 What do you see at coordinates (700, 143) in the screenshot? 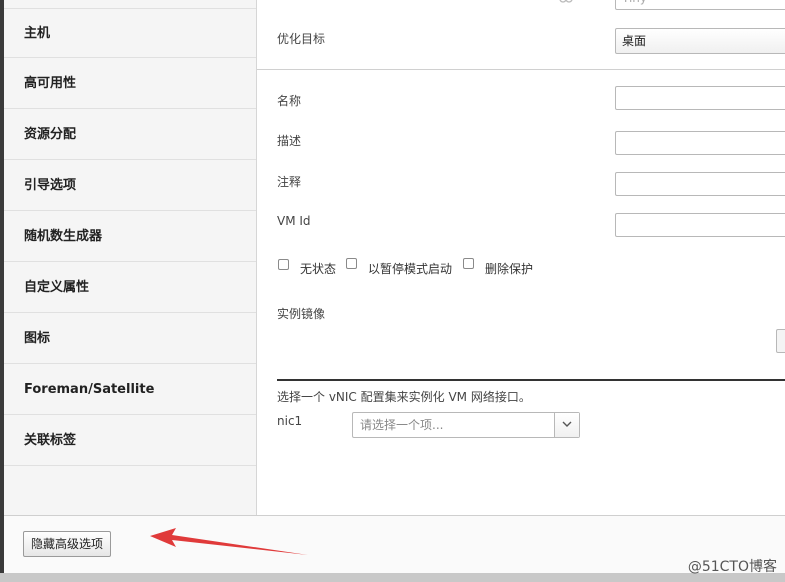
I see `description-input` at bounding box center [700, 143].